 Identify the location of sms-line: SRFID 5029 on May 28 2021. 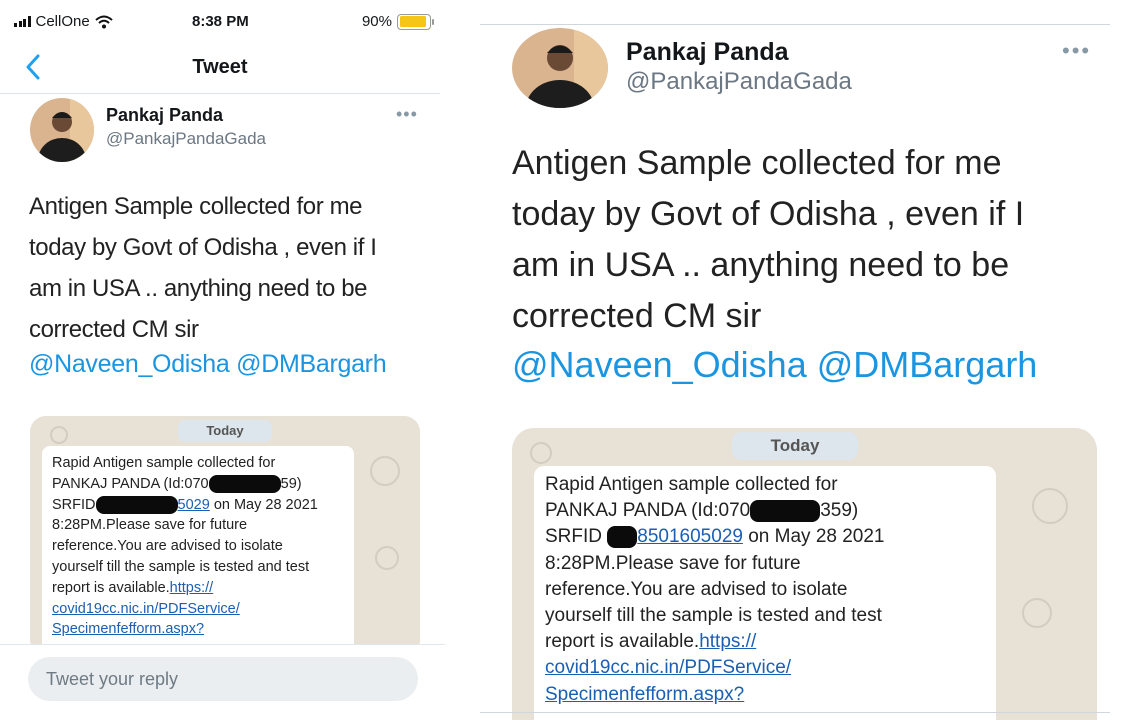
(185, 504).